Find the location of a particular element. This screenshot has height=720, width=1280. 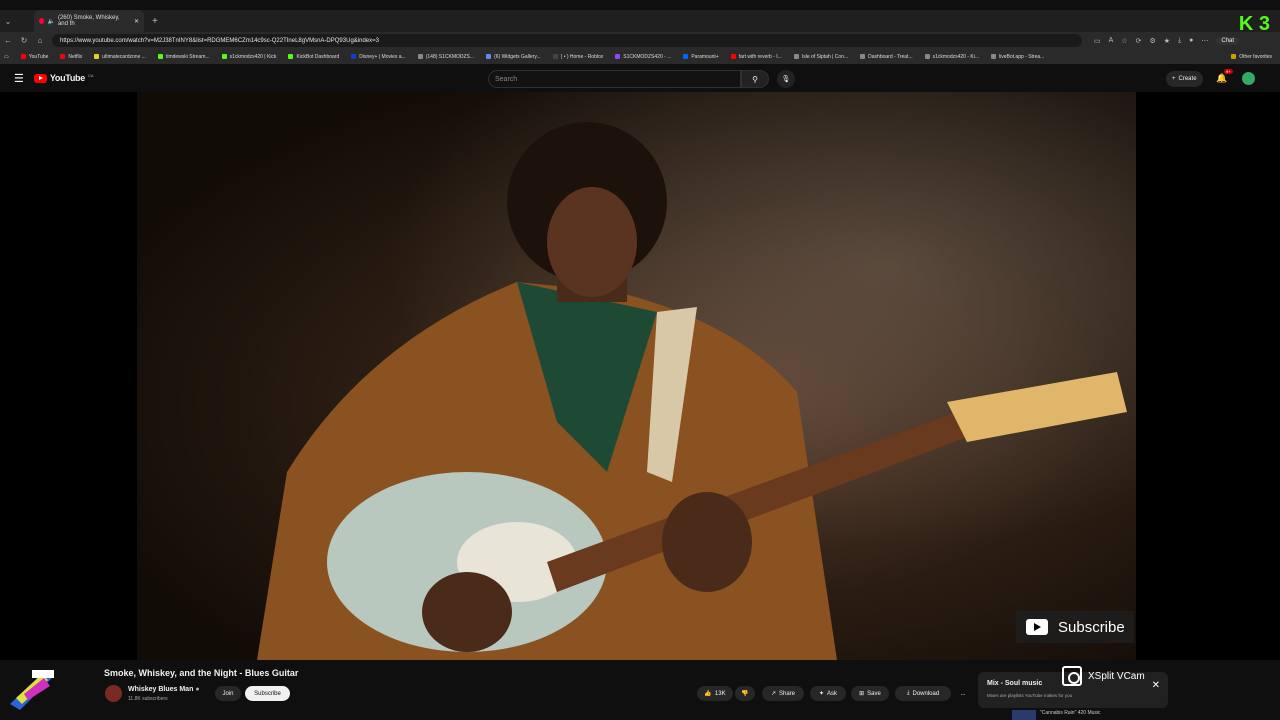

subscriber-count: 11.8K subscribers is located at coordinates (148, 699).